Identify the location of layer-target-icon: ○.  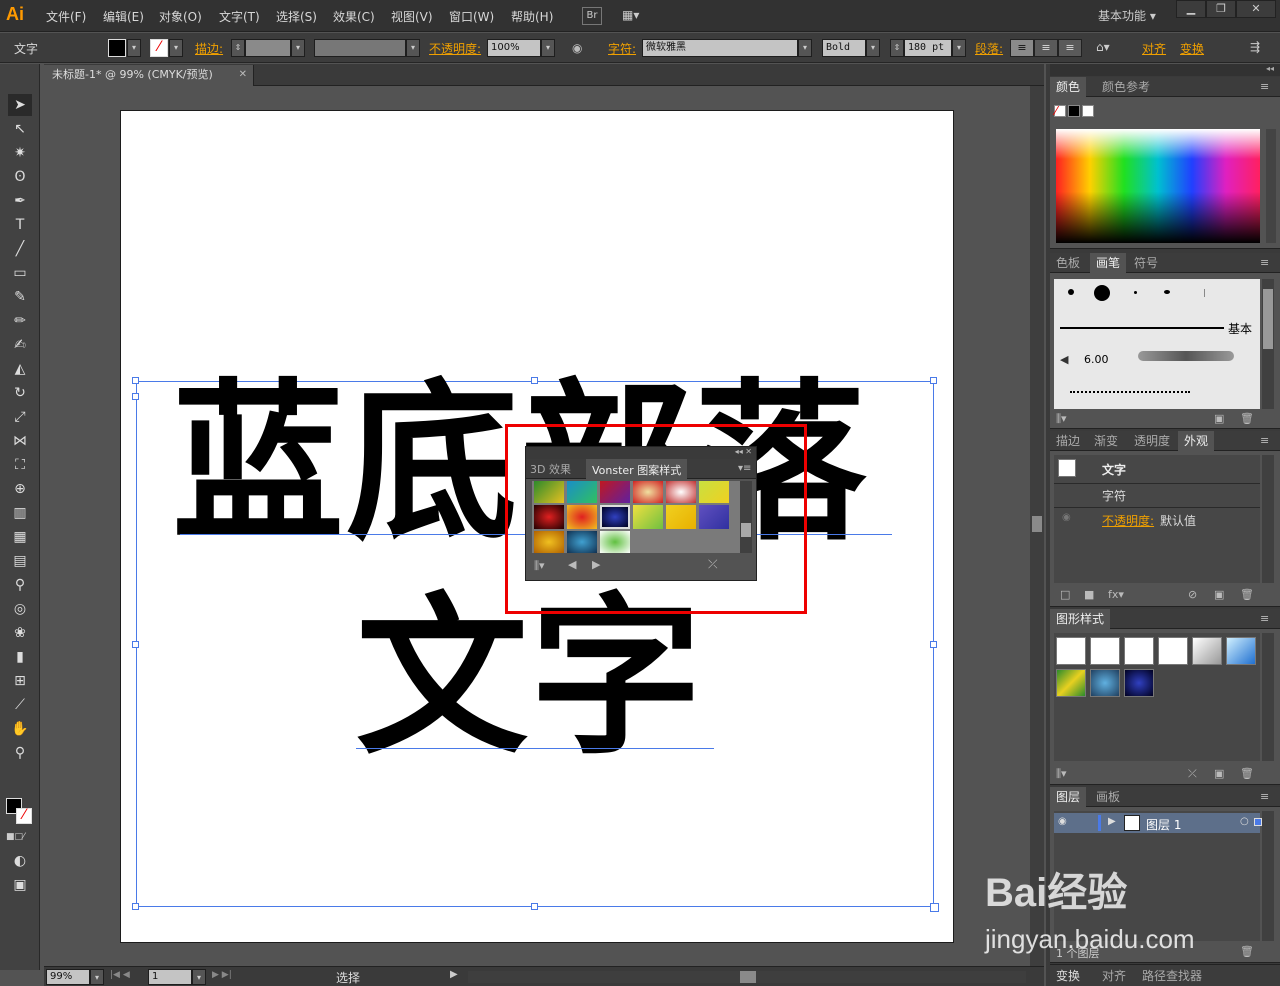
(1244, 821).